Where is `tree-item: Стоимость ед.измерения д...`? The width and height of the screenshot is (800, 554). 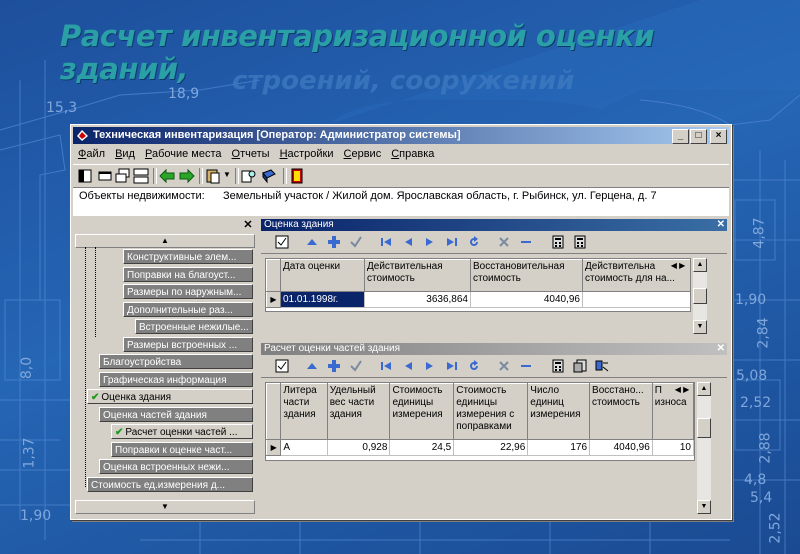
tree-item: Стоимость ед.измерения д... is located at coordinates (170, 484).